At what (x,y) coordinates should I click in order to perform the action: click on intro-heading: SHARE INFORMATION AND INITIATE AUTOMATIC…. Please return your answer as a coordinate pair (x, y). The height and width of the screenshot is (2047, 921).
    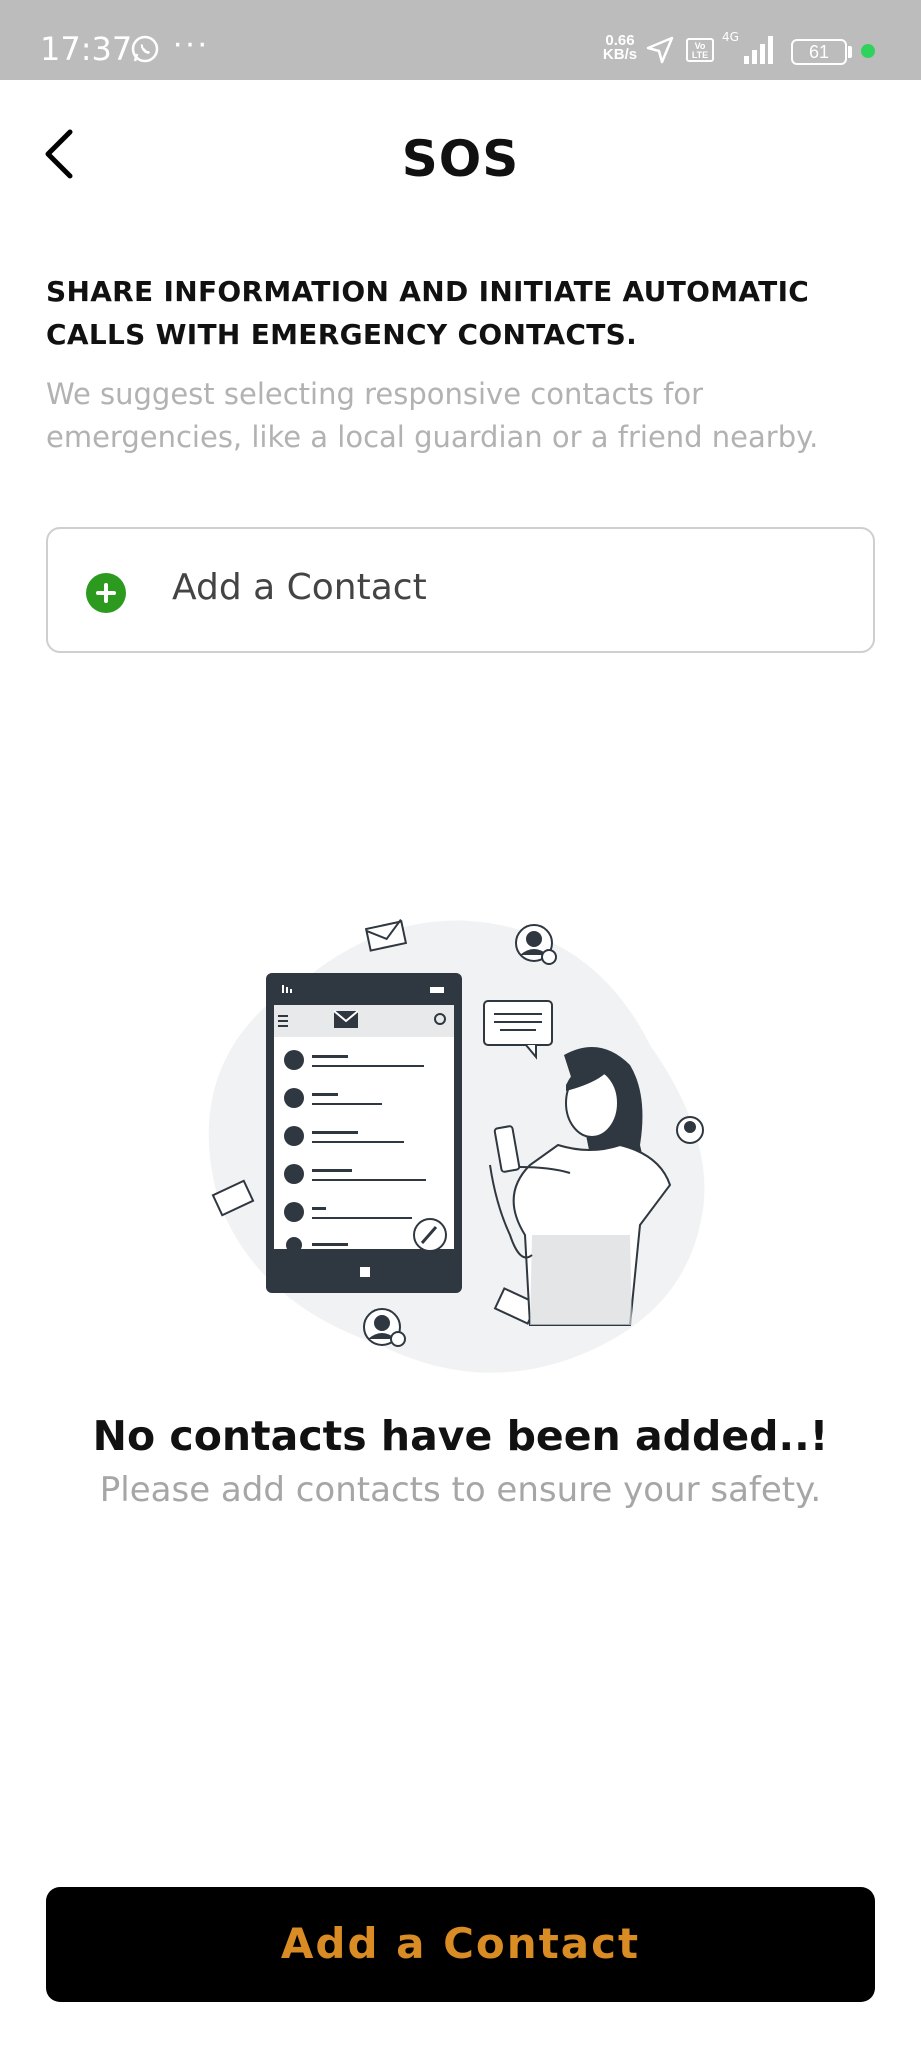
    Looking at the image, I should click on (428, 313).